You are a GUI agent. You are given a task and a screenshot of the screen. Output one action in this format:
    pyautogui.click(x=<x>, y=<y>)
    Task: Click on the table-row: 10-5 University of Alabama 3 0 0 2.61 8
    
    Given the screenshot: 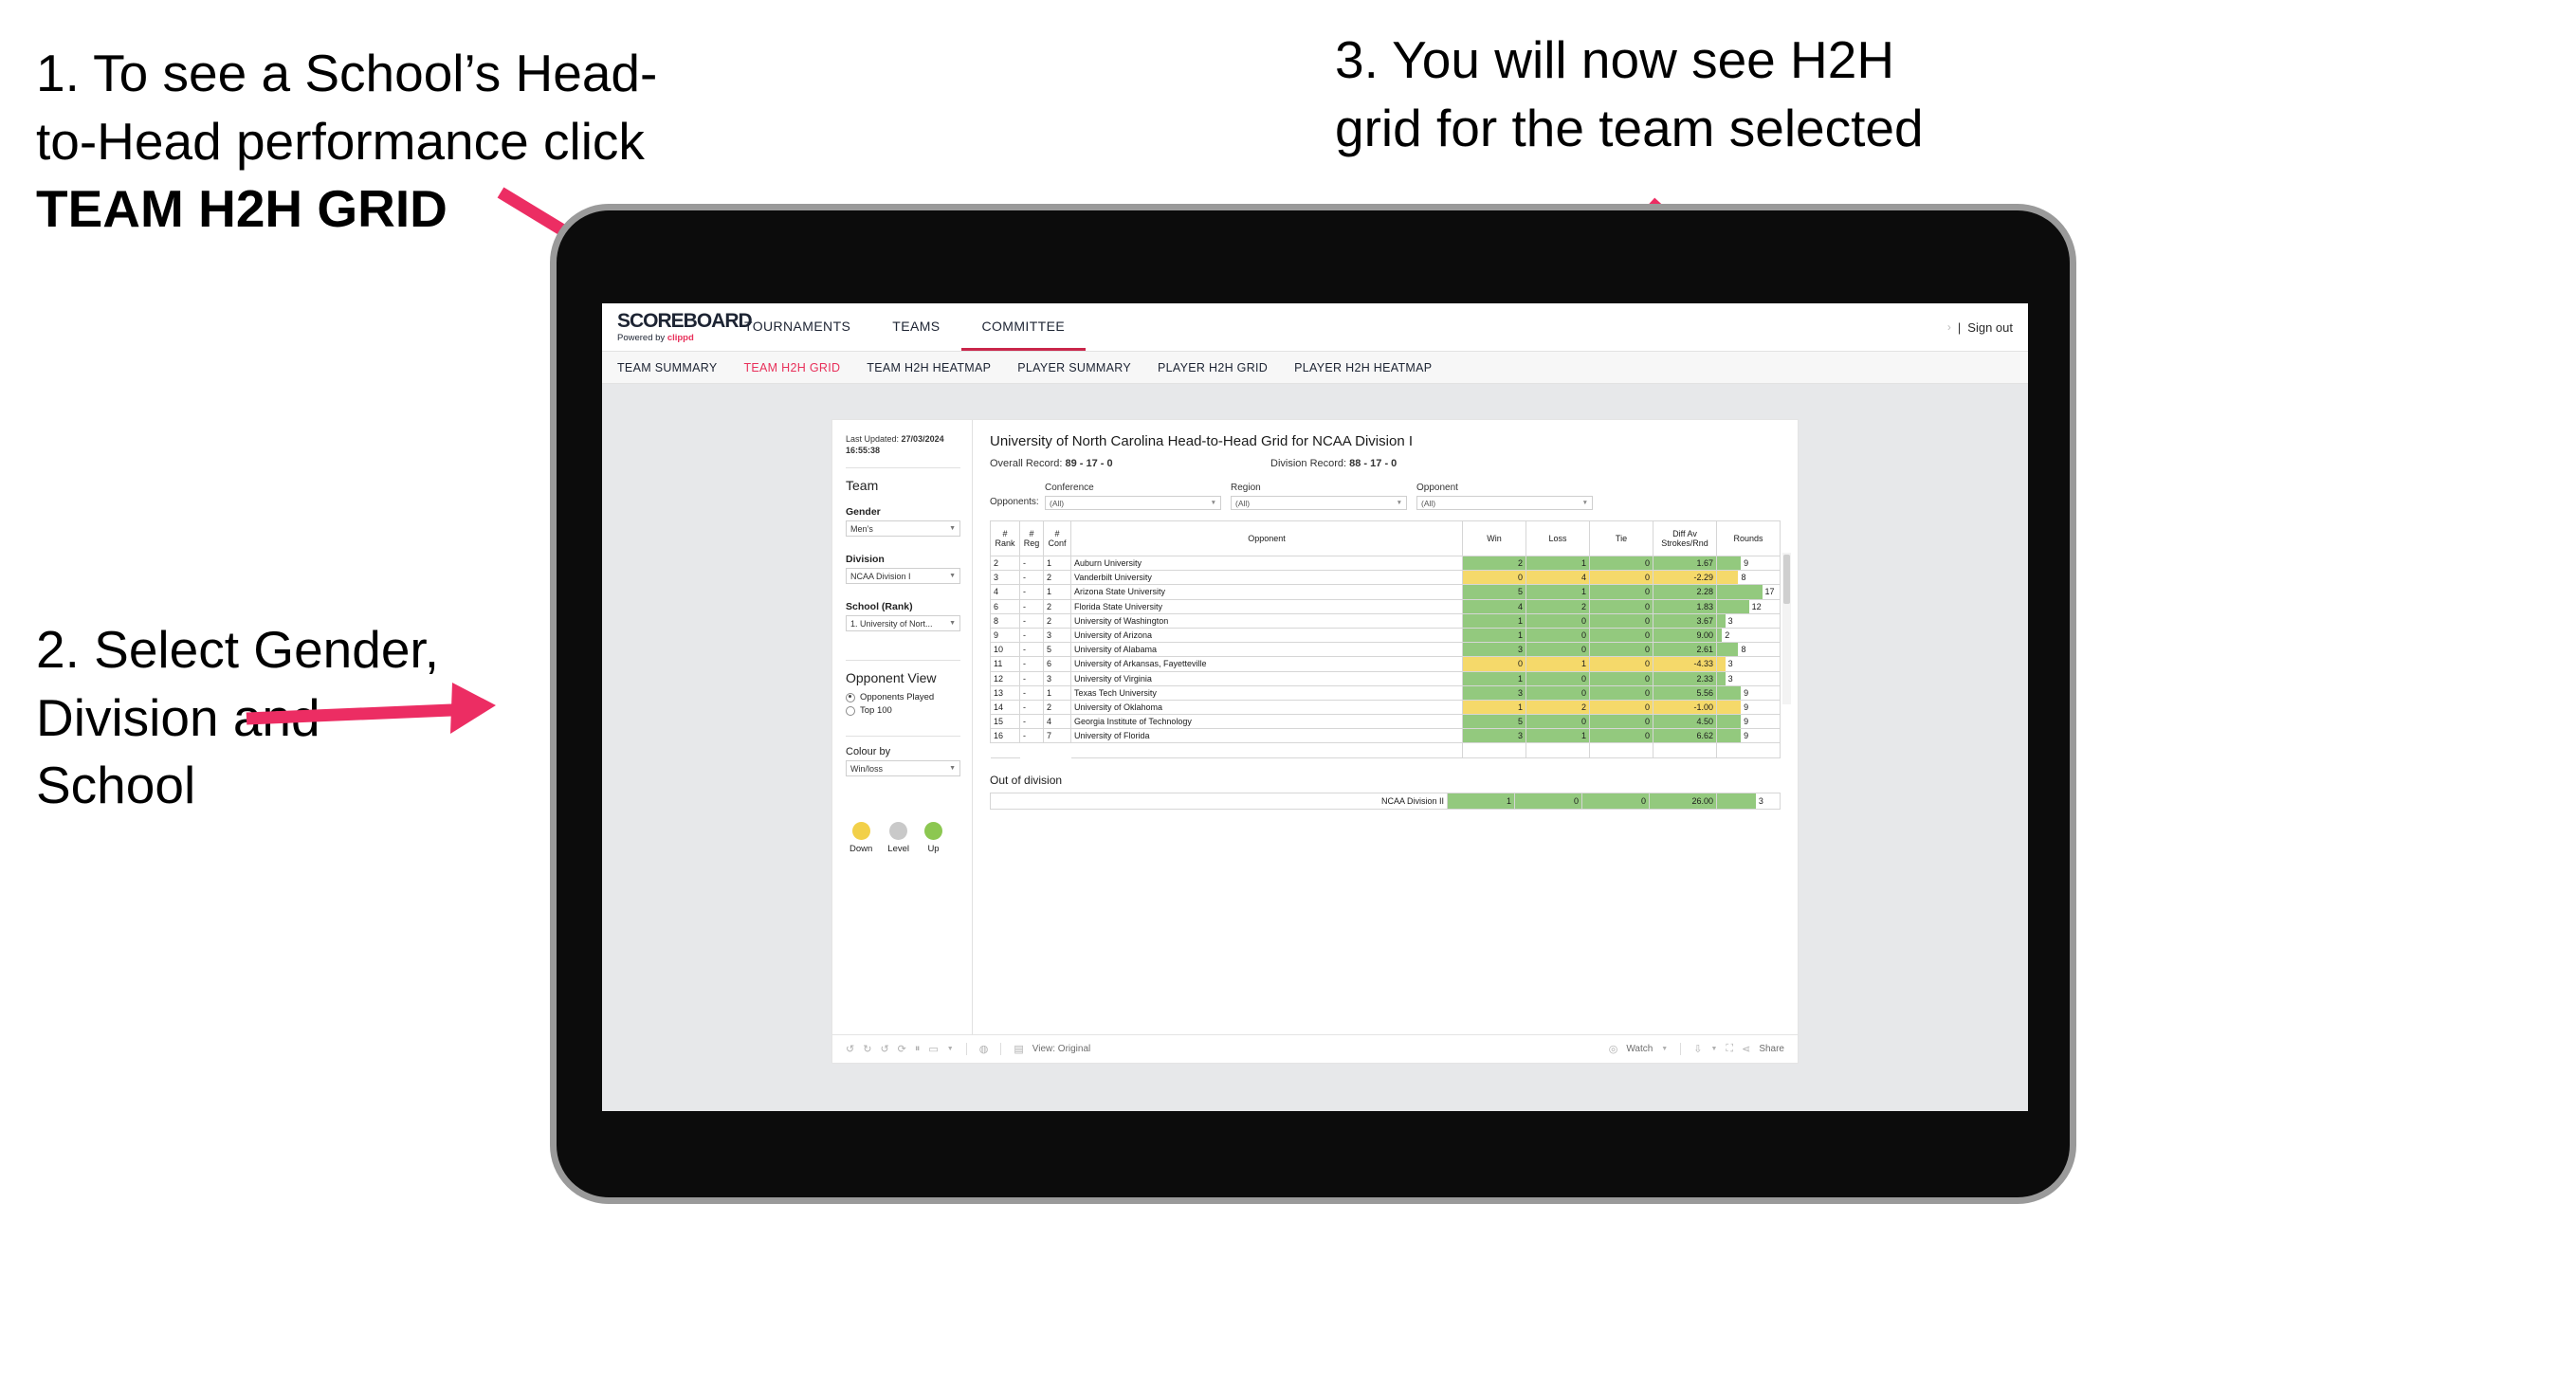 What is the action you would take?
    pyautogui.click(x=1385, y=650)
    